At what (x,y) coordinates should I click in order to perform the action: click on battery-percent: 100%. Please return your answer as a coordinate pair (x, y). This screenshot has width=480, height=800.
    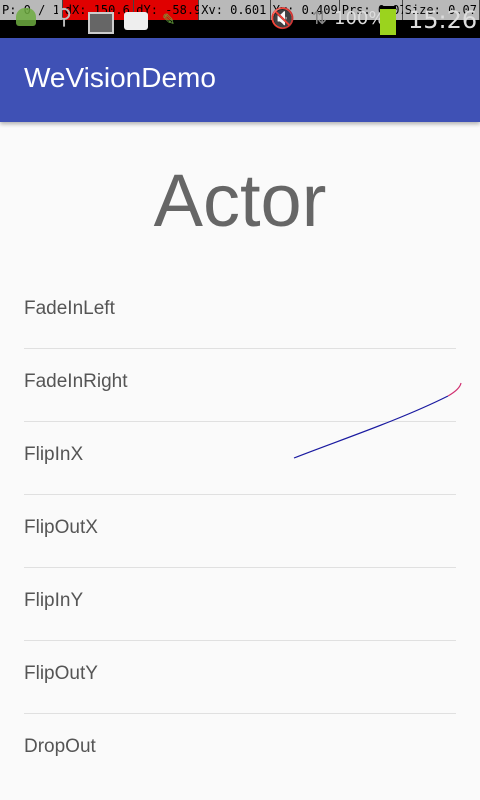
    Looking at the image, I should click on (360, 18).